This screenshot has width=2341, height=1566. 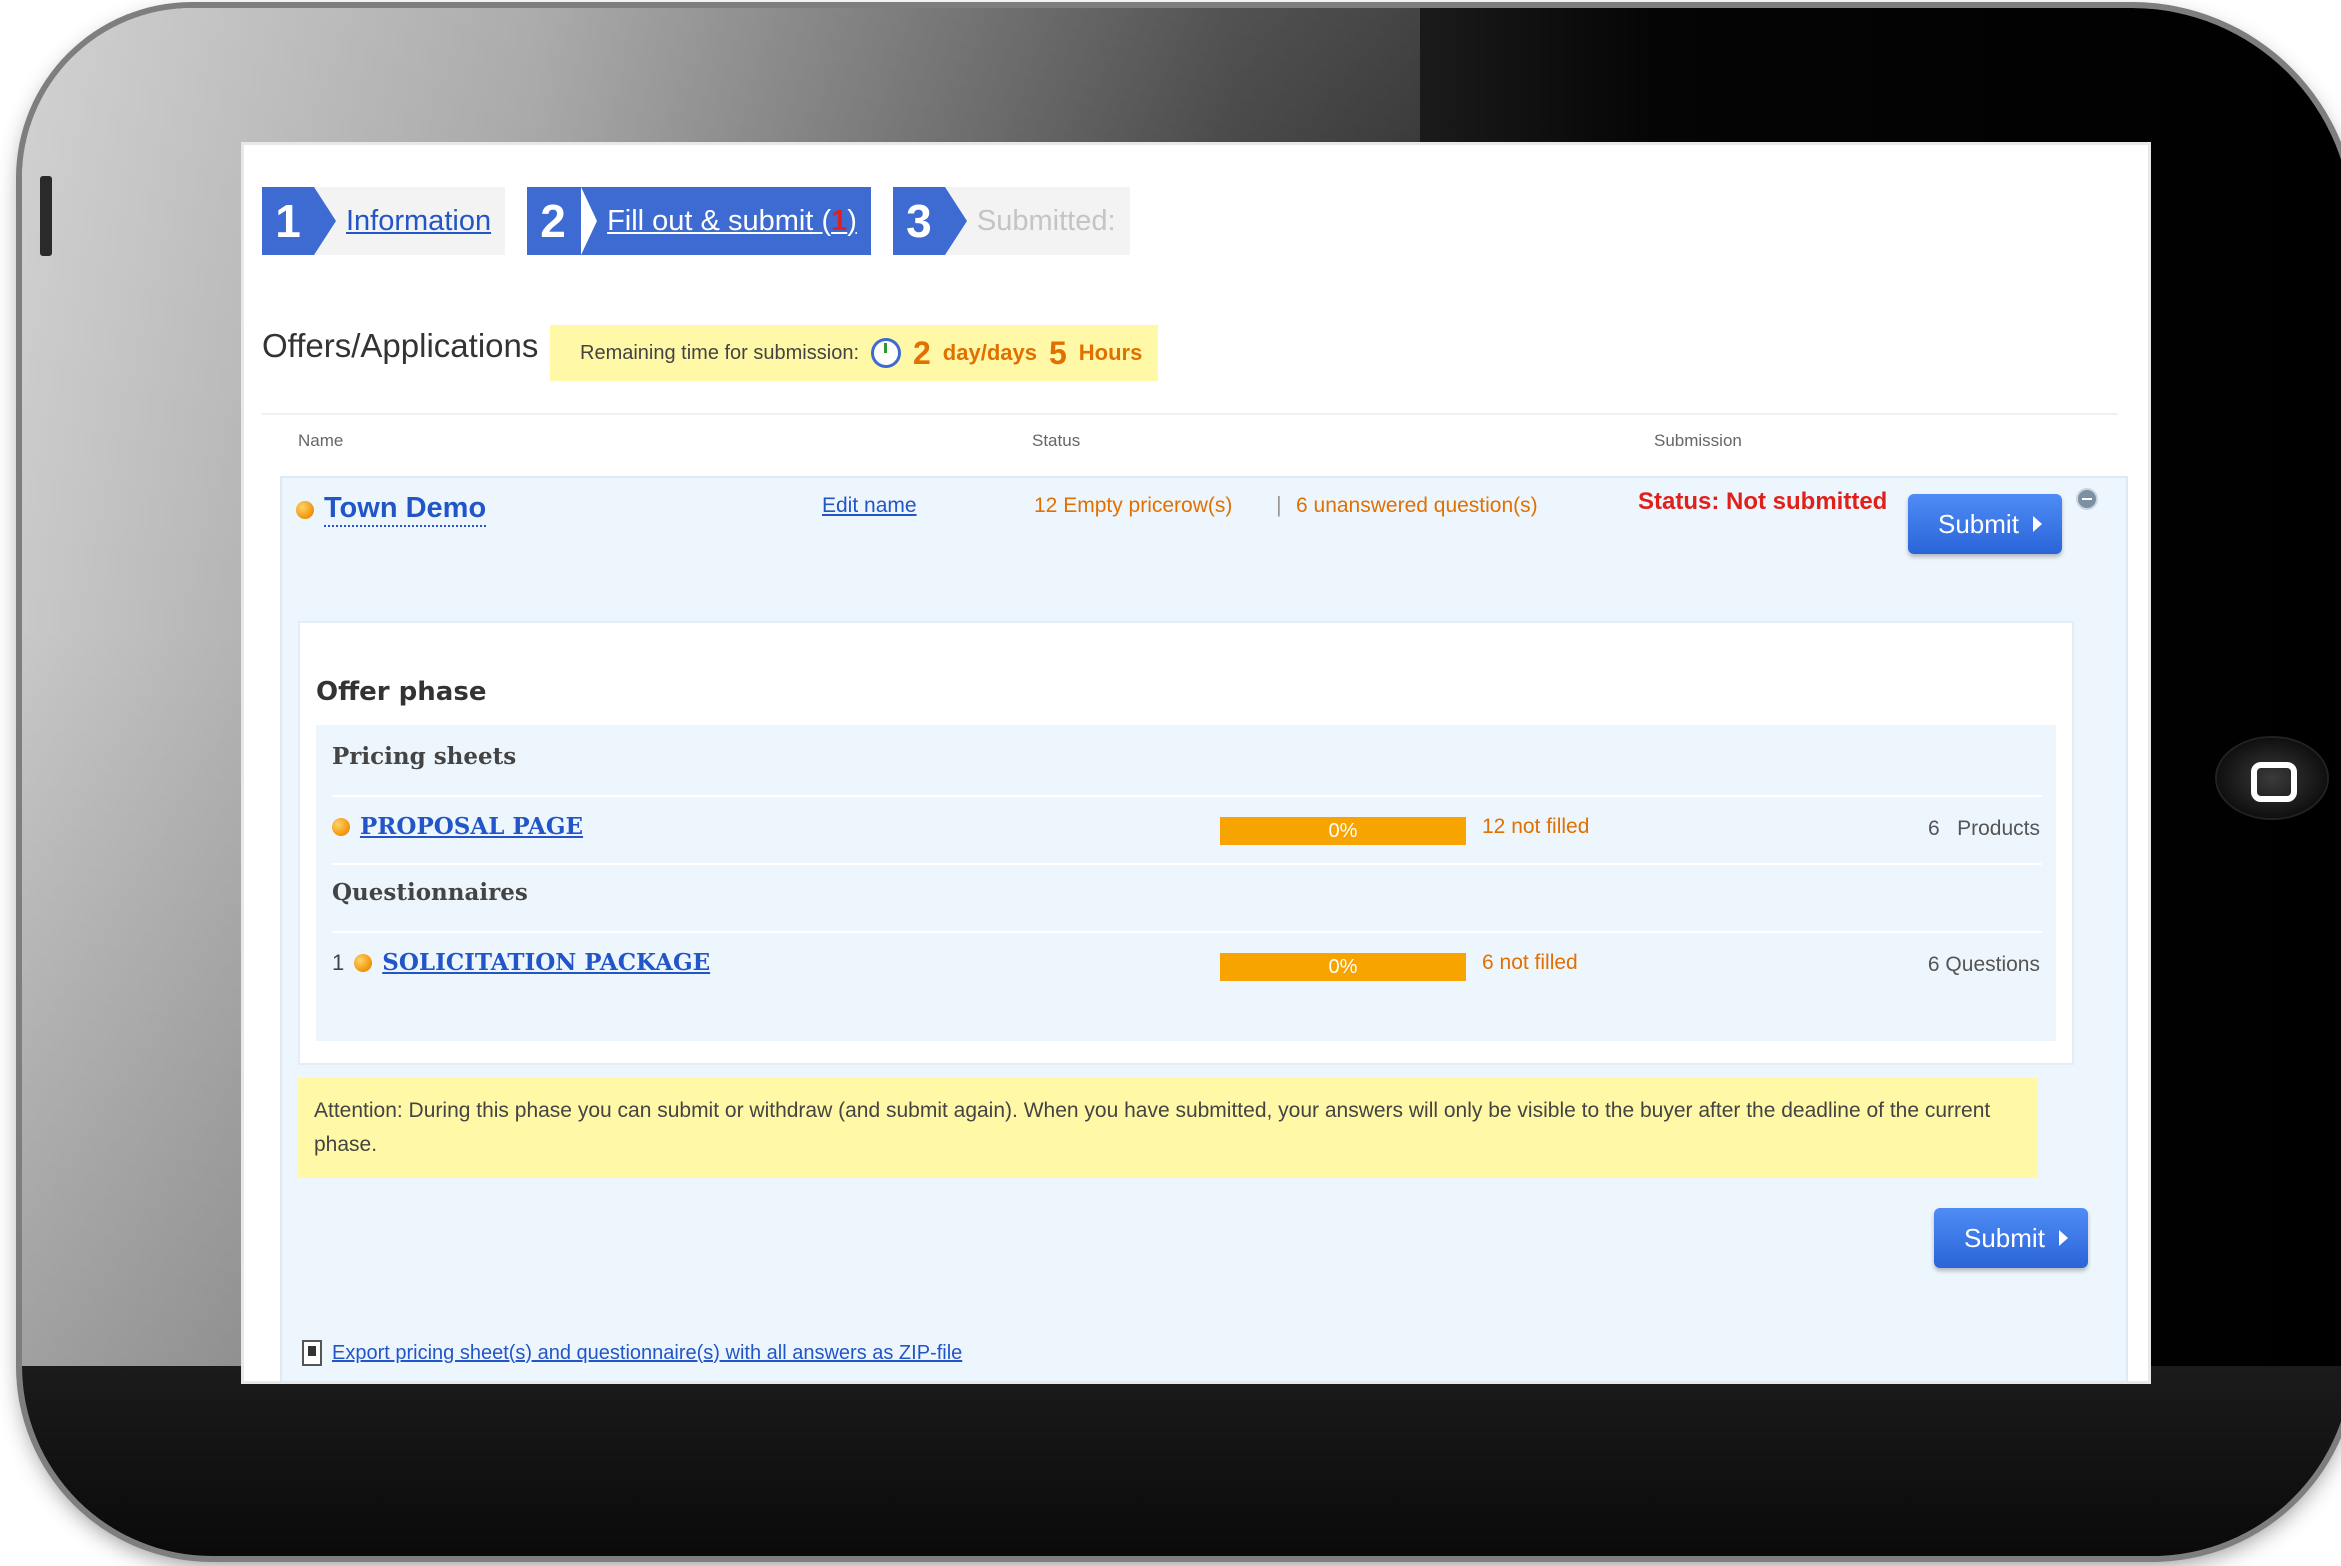 What do you see at coordinates (886, 353) in the screenshot?
I see `clock-icon` at bounding box center [886, 353].